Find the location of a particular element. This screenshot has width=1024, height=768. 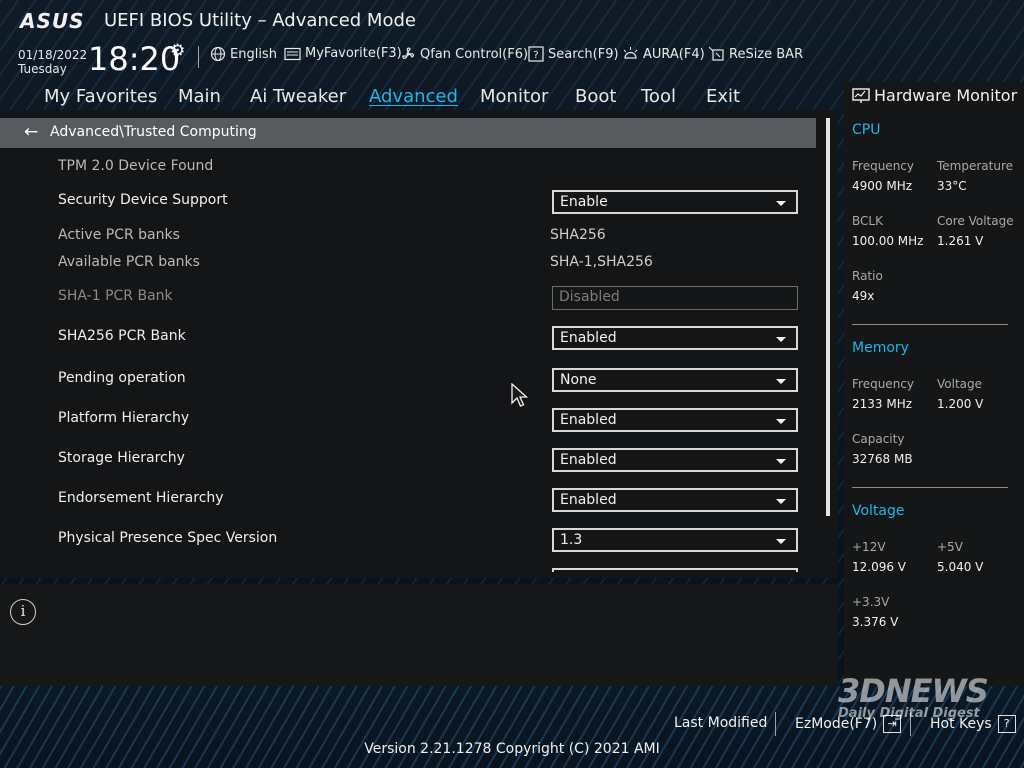

qfan-control-button: Qfan Control(F6) is located at coordinates (464, 54).